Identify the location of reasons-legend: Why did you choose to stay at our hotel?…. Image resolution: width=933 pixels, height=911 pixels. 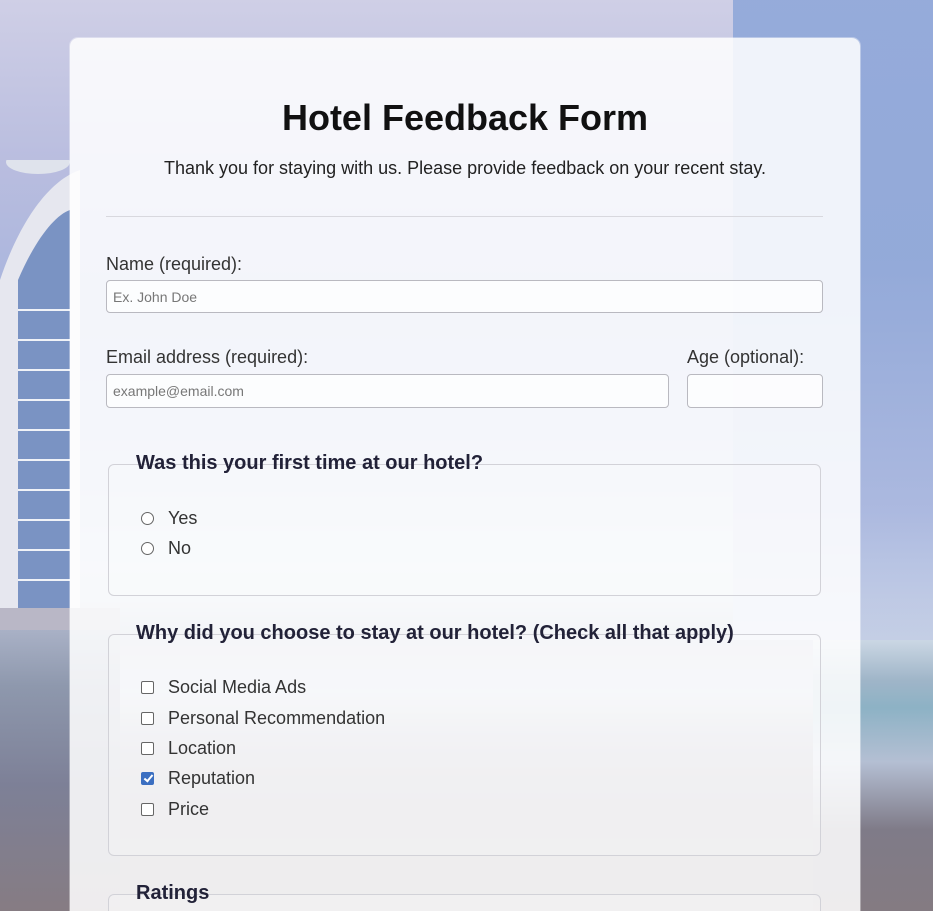
(435, 633).